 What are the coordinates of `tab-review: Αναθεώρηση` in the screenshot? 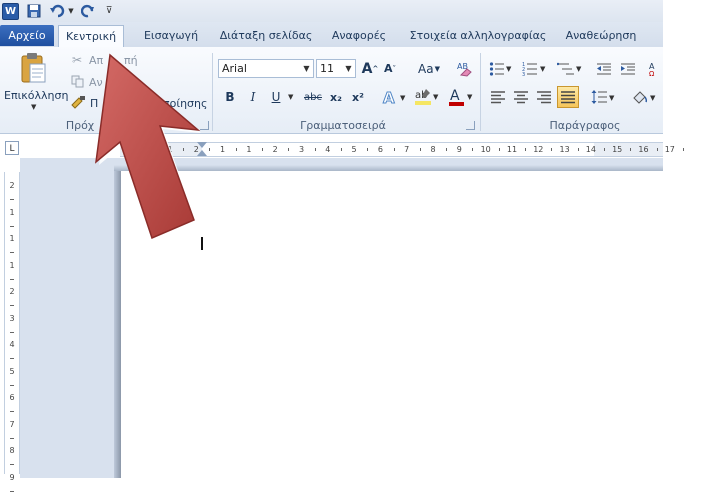 It's located at (601, 35).